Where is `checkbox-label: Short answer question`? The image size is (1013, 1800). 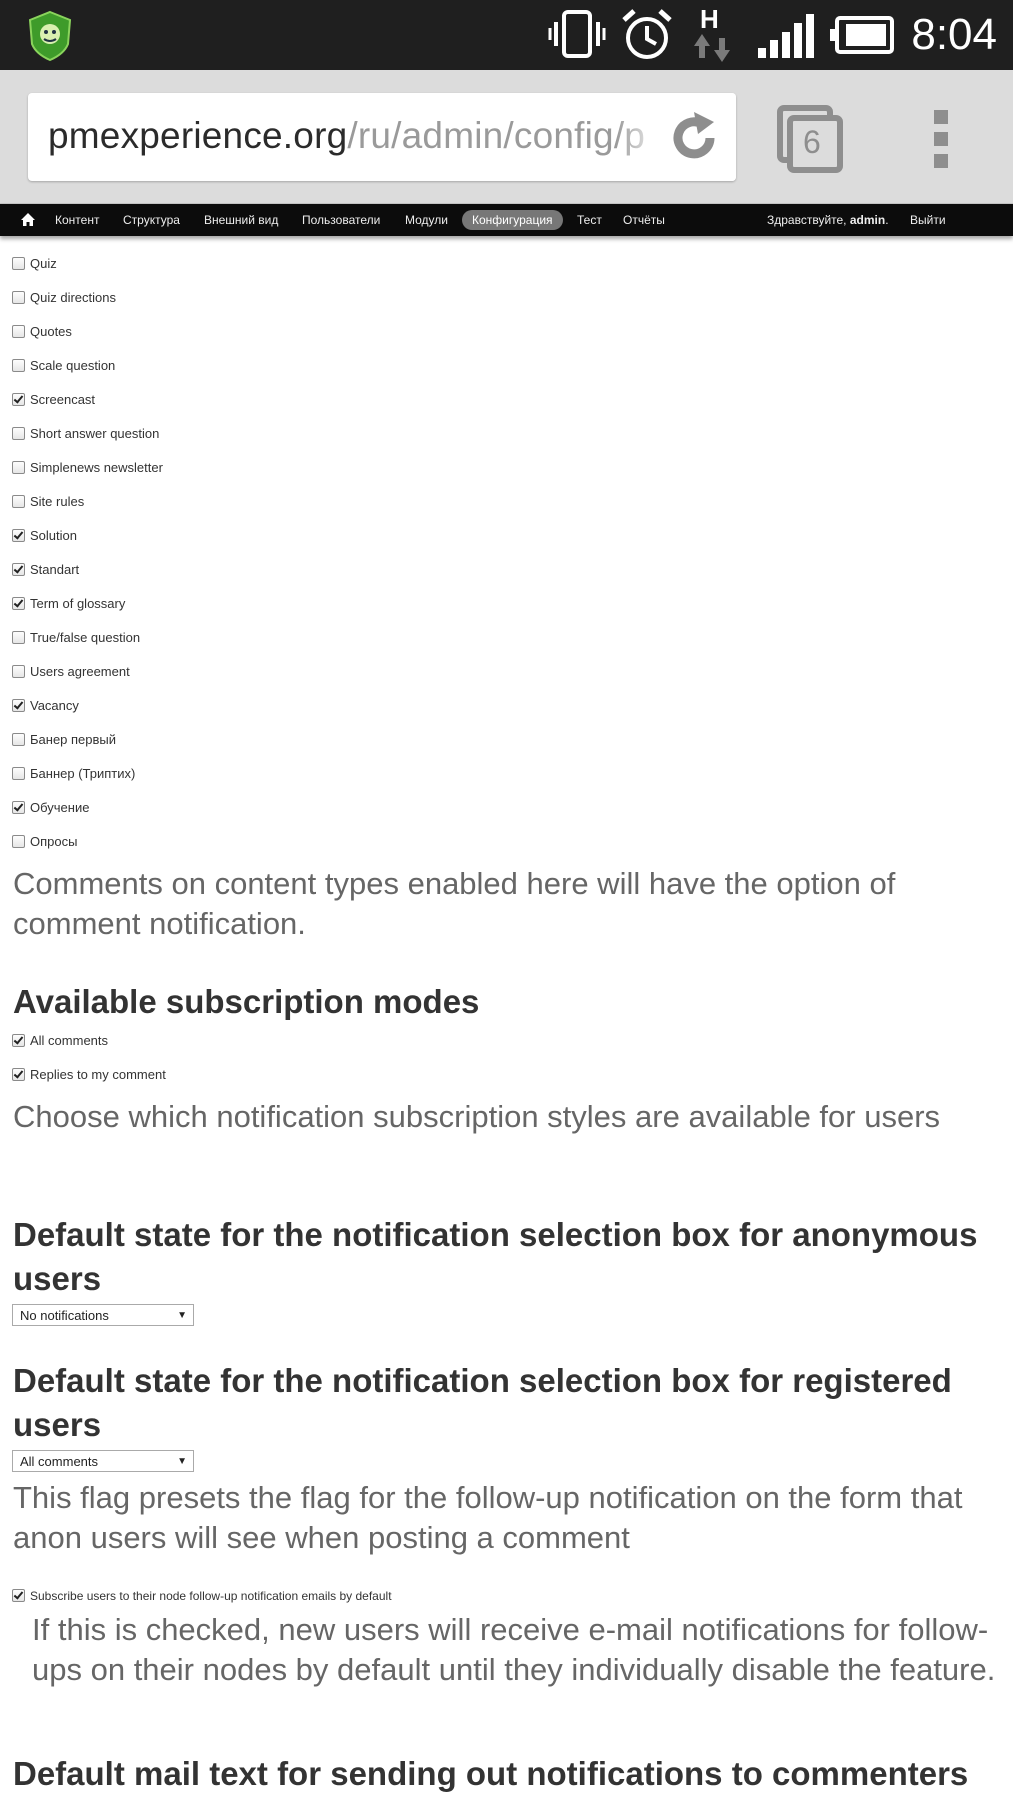
checkbox-label: Short answer question is located at coordinates (95, 433).